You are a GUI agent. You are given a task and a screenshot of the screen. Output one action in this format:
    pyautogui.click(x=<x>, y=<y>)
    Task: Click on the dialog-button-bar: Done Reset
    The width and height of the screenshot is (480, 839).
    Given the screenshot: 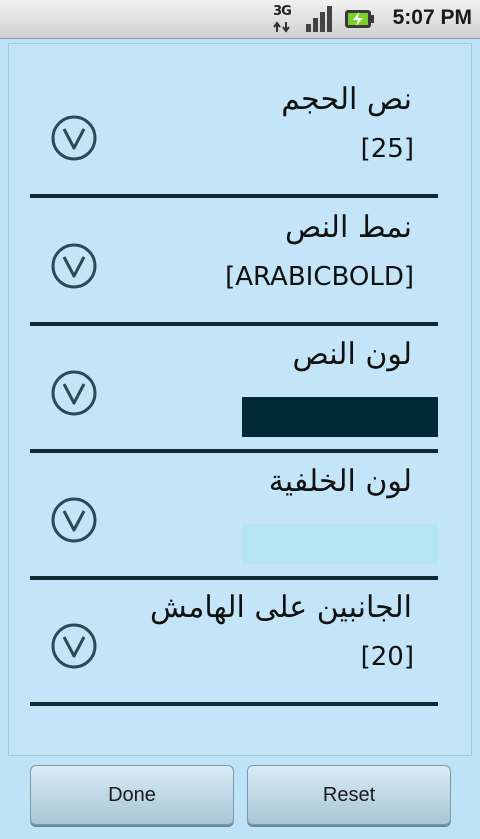 What is the action you would take?
    pyautogui.click(x=240, y=797)
    